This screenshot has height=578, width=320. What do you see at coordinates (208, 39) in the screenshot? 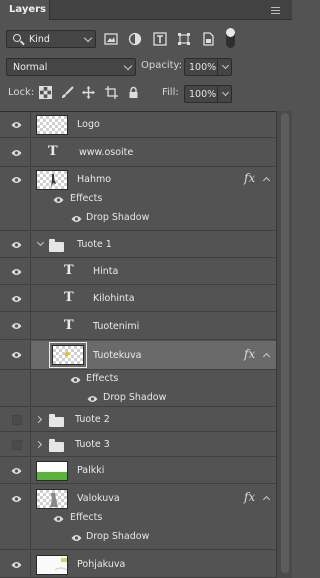
I see `smart-object-filter-icon` at bounding box center [208, 39].